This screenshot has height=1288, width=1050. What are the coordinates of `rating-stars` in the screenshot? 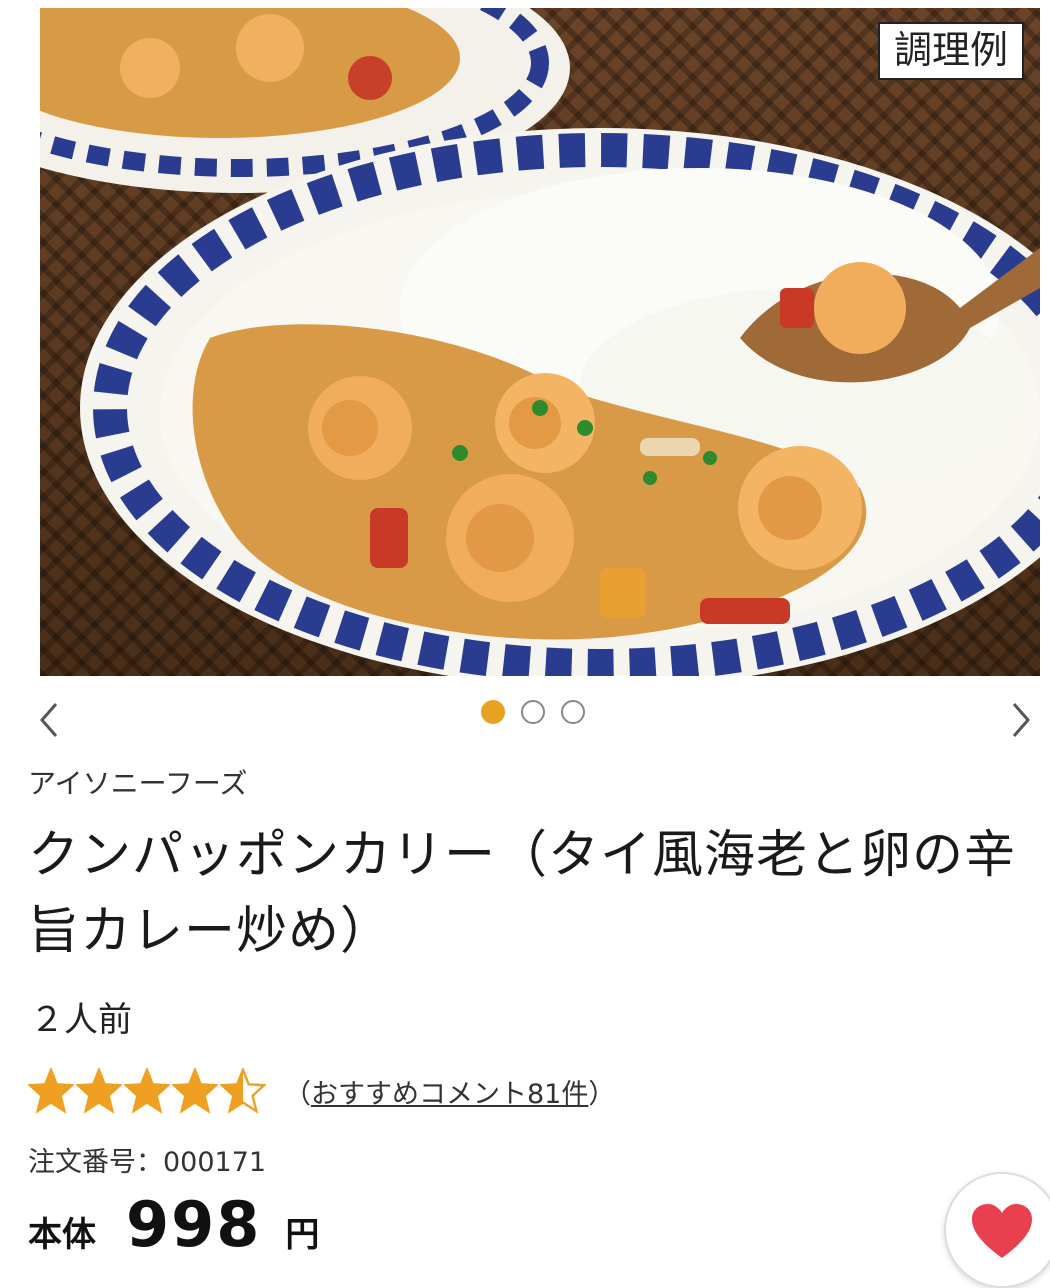 It's located at (147, 1091).